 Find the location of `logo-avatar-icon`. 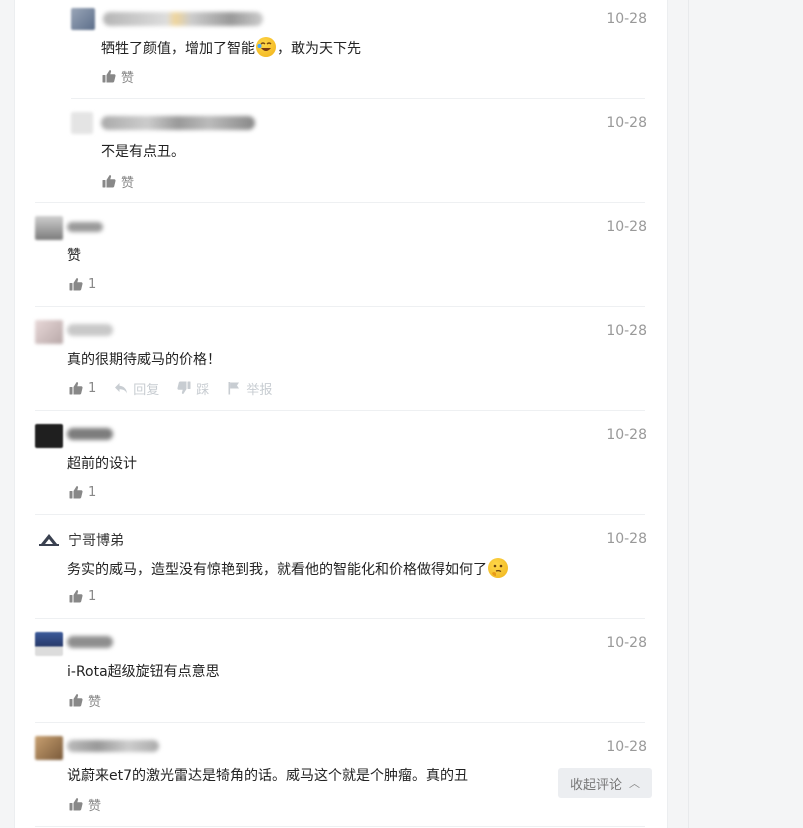

logo-avatar-icon is located at coordinates (49, 540).